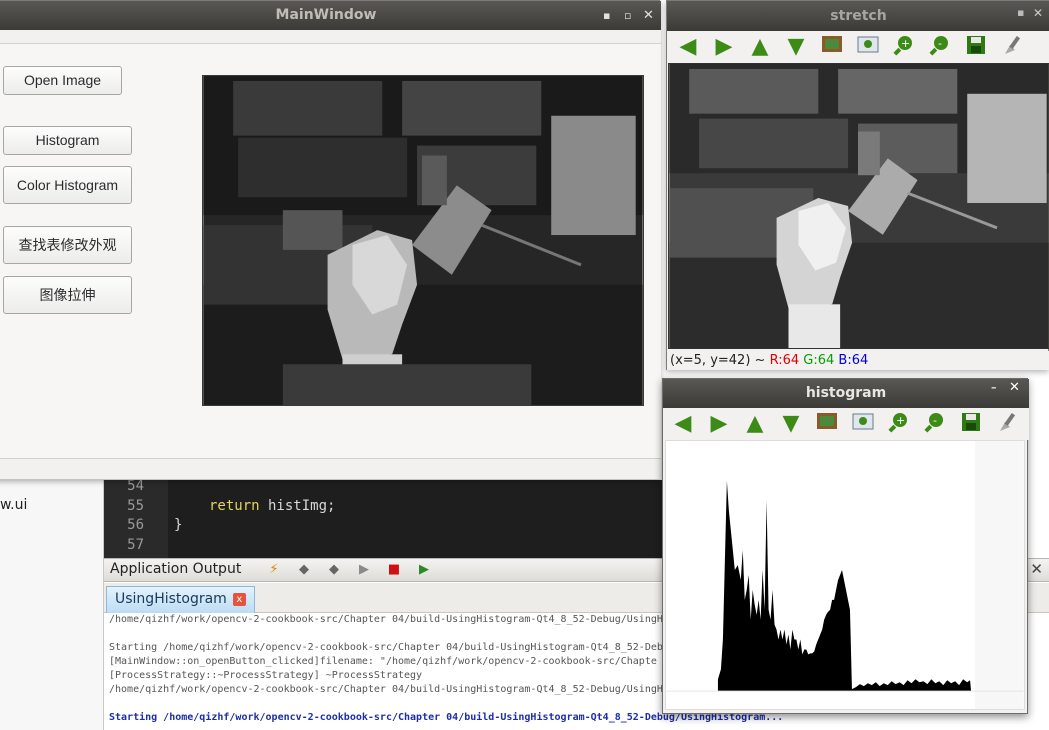 The width and height of the screenshot is (1049, 730). Describe the element at coordinates (853, 360) in the screenshot. I see `blue-value: B:64` at that location.